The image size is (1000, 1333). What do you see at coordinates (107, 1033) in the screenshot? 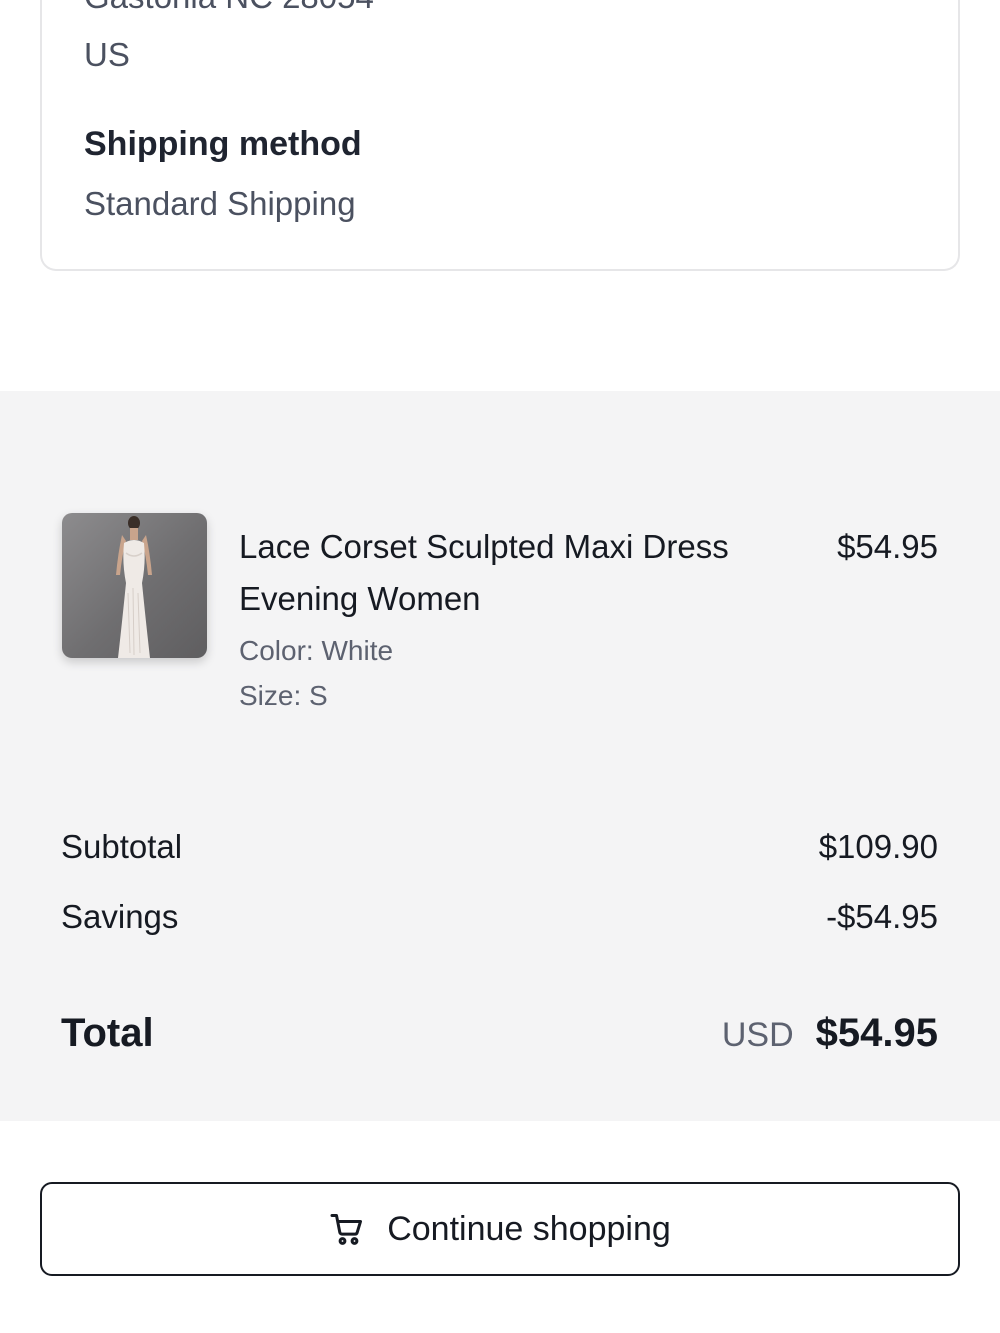
I see `total-label: Total` at bounding box center [107, 1033].